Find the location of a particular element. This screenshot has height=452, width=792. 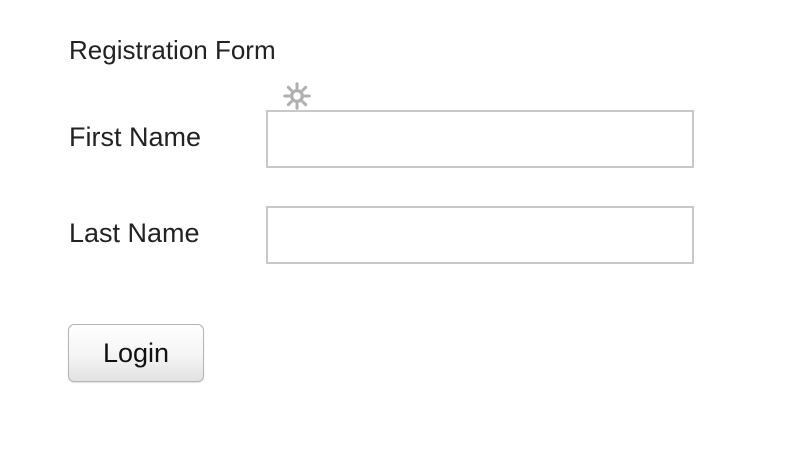

first-name-input is located at coordinates (480, 139).